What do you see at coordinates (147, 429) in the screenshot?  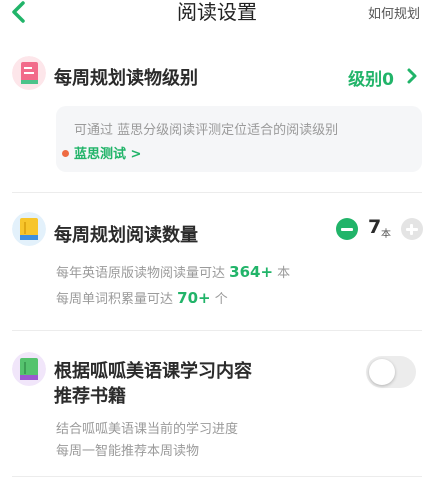 I see `recommend-desc-line1: 结合呱呱美语课当前的学习进度` at bounding box center [147, 429].